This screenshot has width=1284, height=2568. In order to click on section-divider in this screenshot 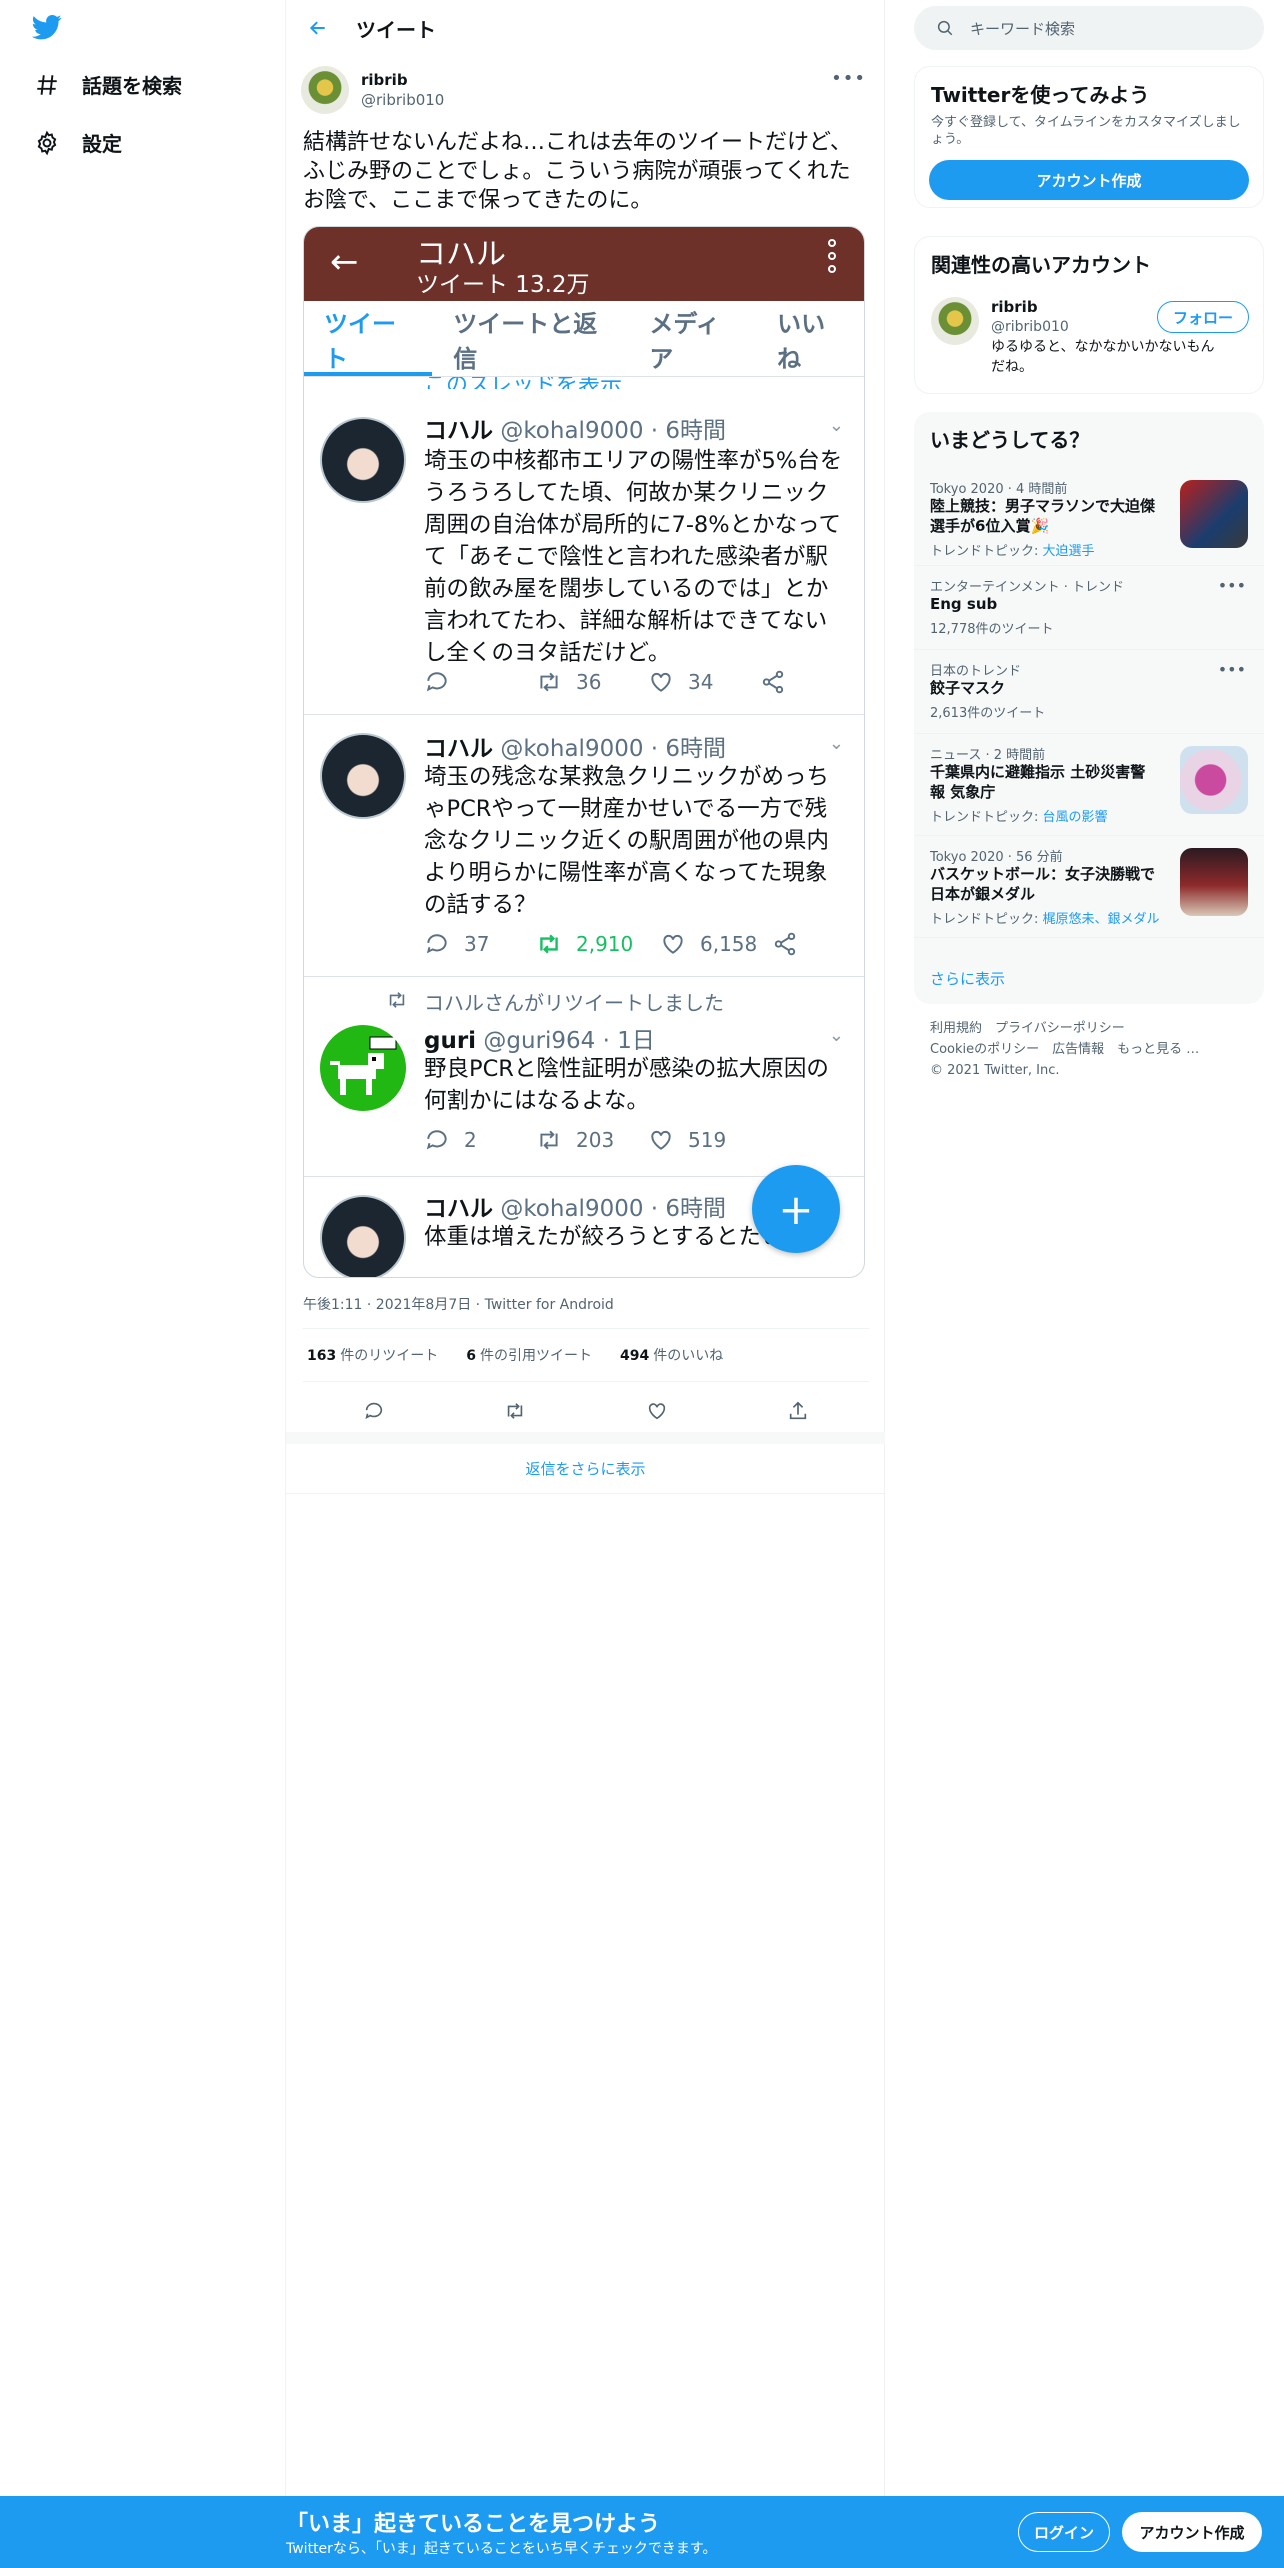, I will do `click(585, 1438)`.